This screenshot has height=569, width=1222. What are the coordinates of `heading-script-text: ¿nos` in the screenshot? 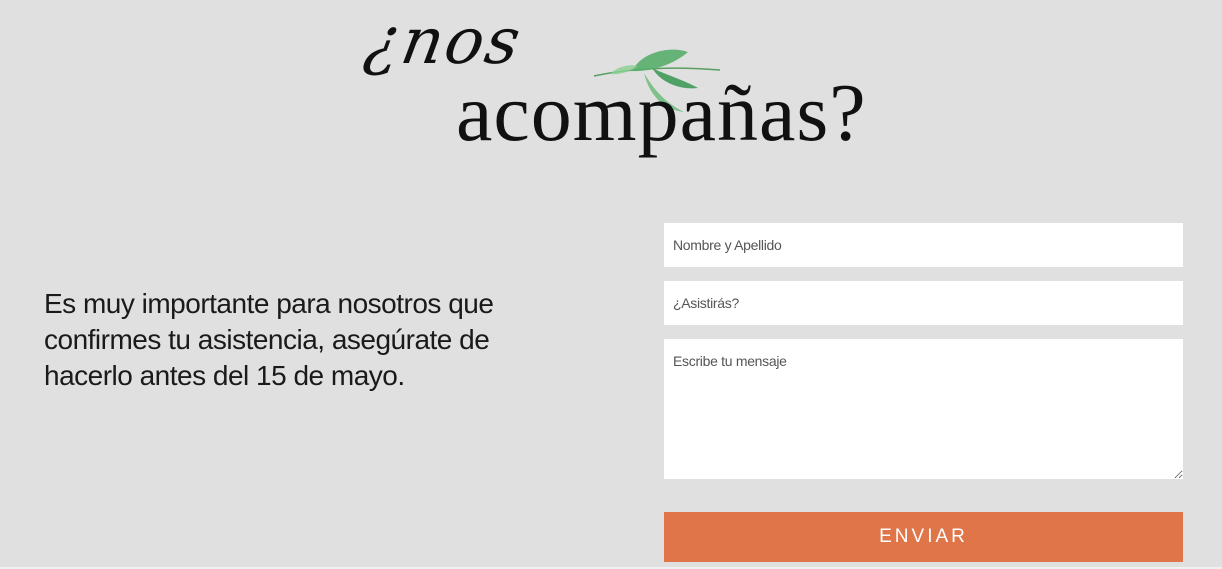 It's located at (443, 42).